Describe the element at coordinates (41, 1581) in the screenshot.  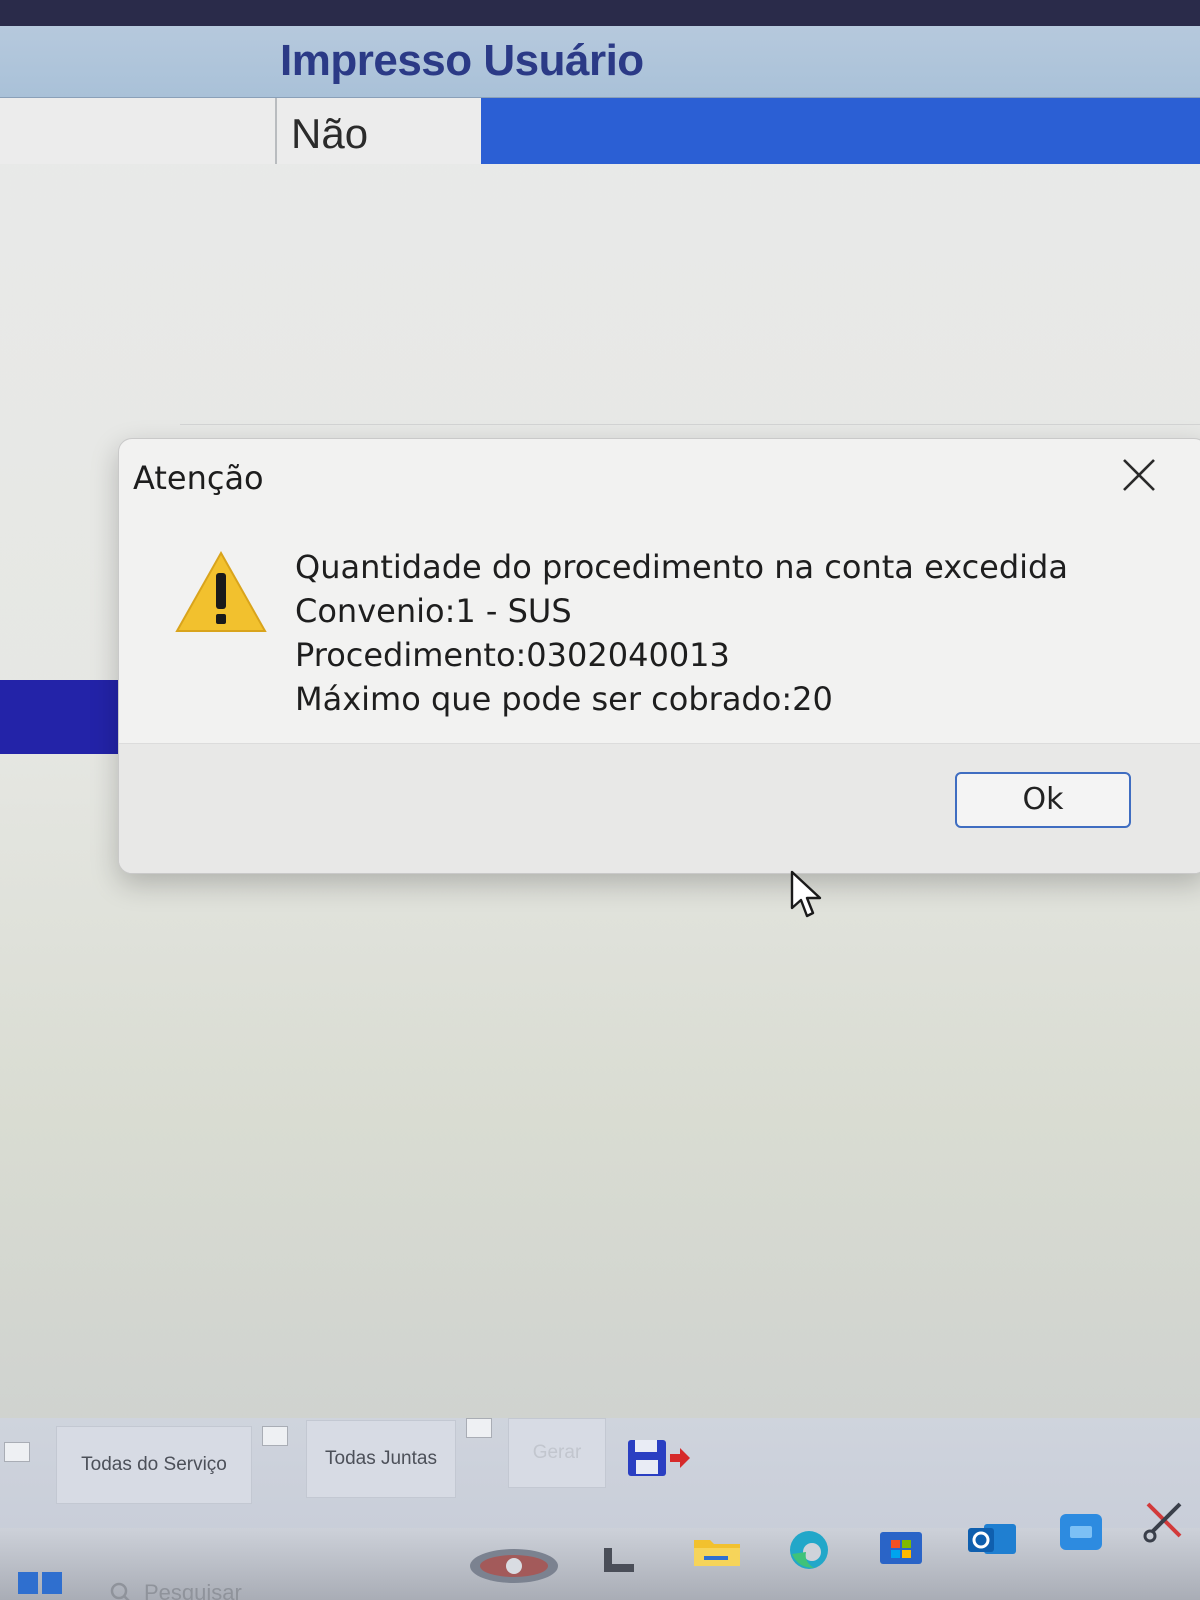
I see `start-windows-icon` at that location.